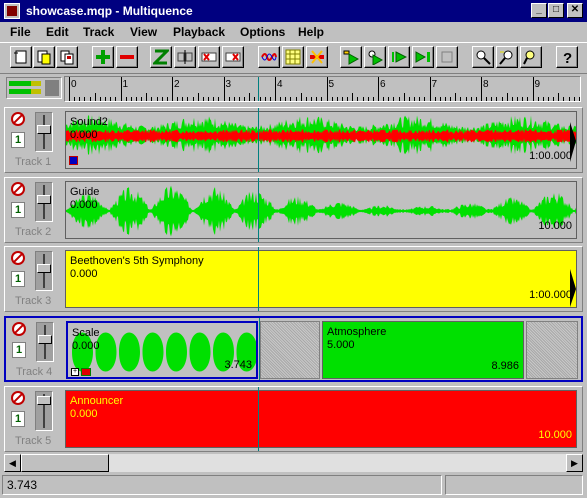 Image resolution: width=587 pixels, height=498 pixels. Describe the element at coordinates (12, 11) in the screenshot. I see `app-icon` at that location.